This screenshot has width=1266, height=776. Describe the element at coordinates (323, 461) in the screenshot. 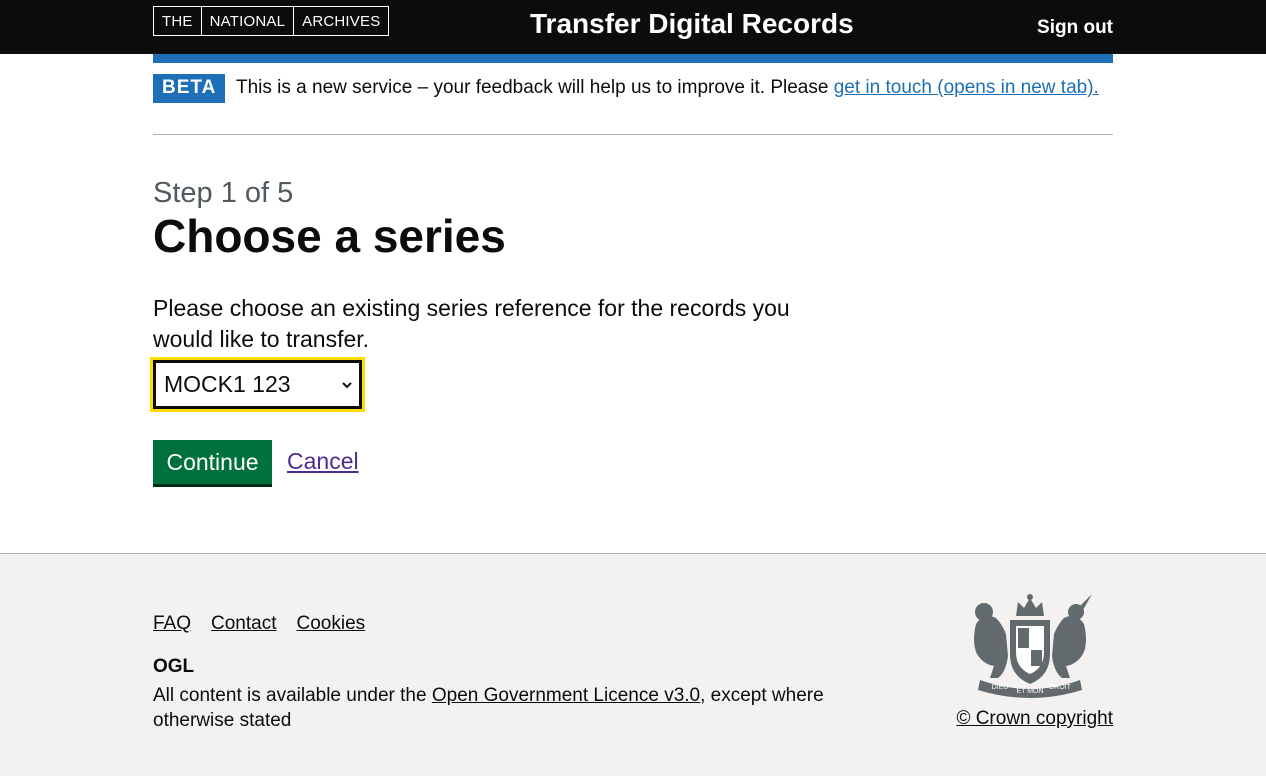

I see `cancel-link: Cancel` at that location.